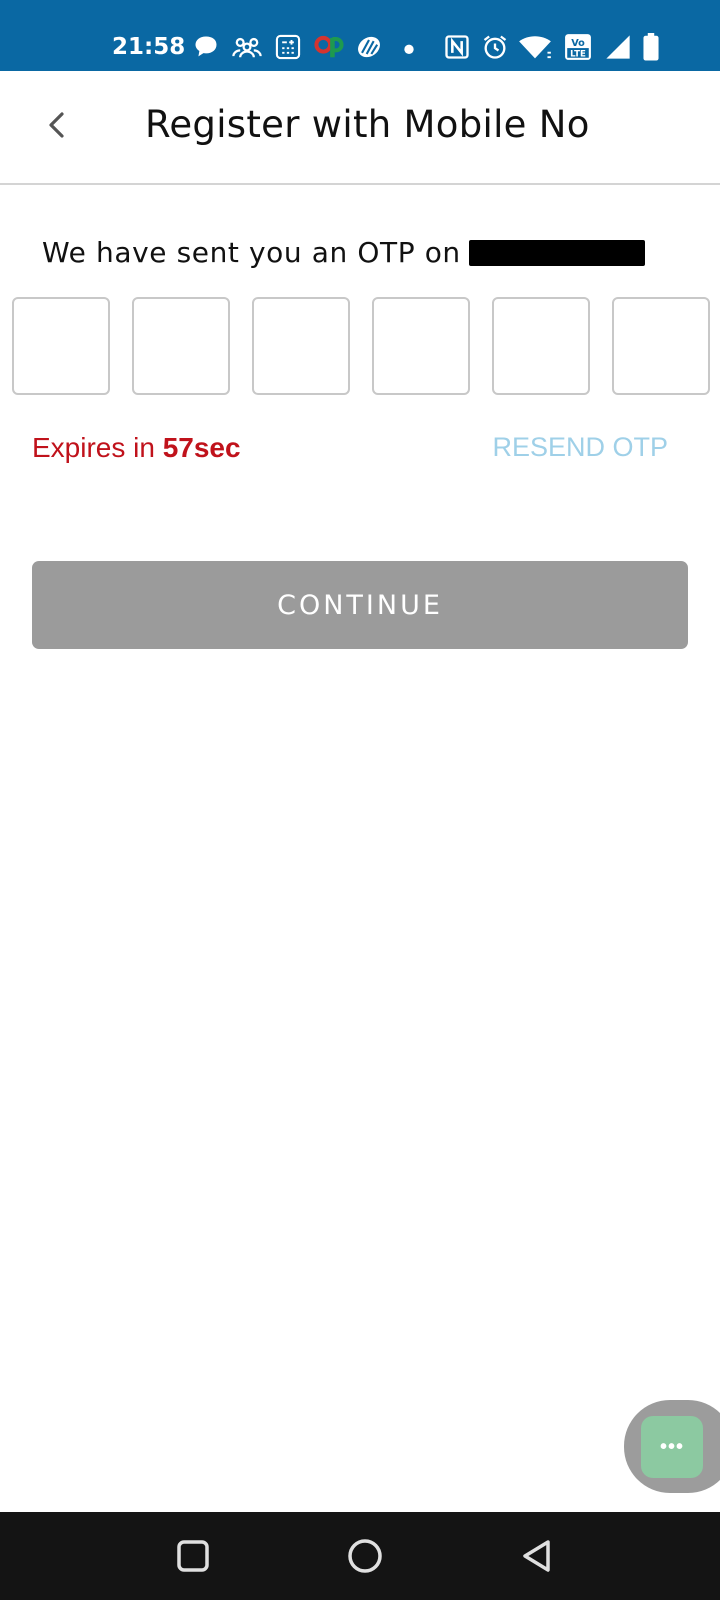 The width and height of the screenshot is (720, 1600). I want to click on back-button, so click(56, 125).